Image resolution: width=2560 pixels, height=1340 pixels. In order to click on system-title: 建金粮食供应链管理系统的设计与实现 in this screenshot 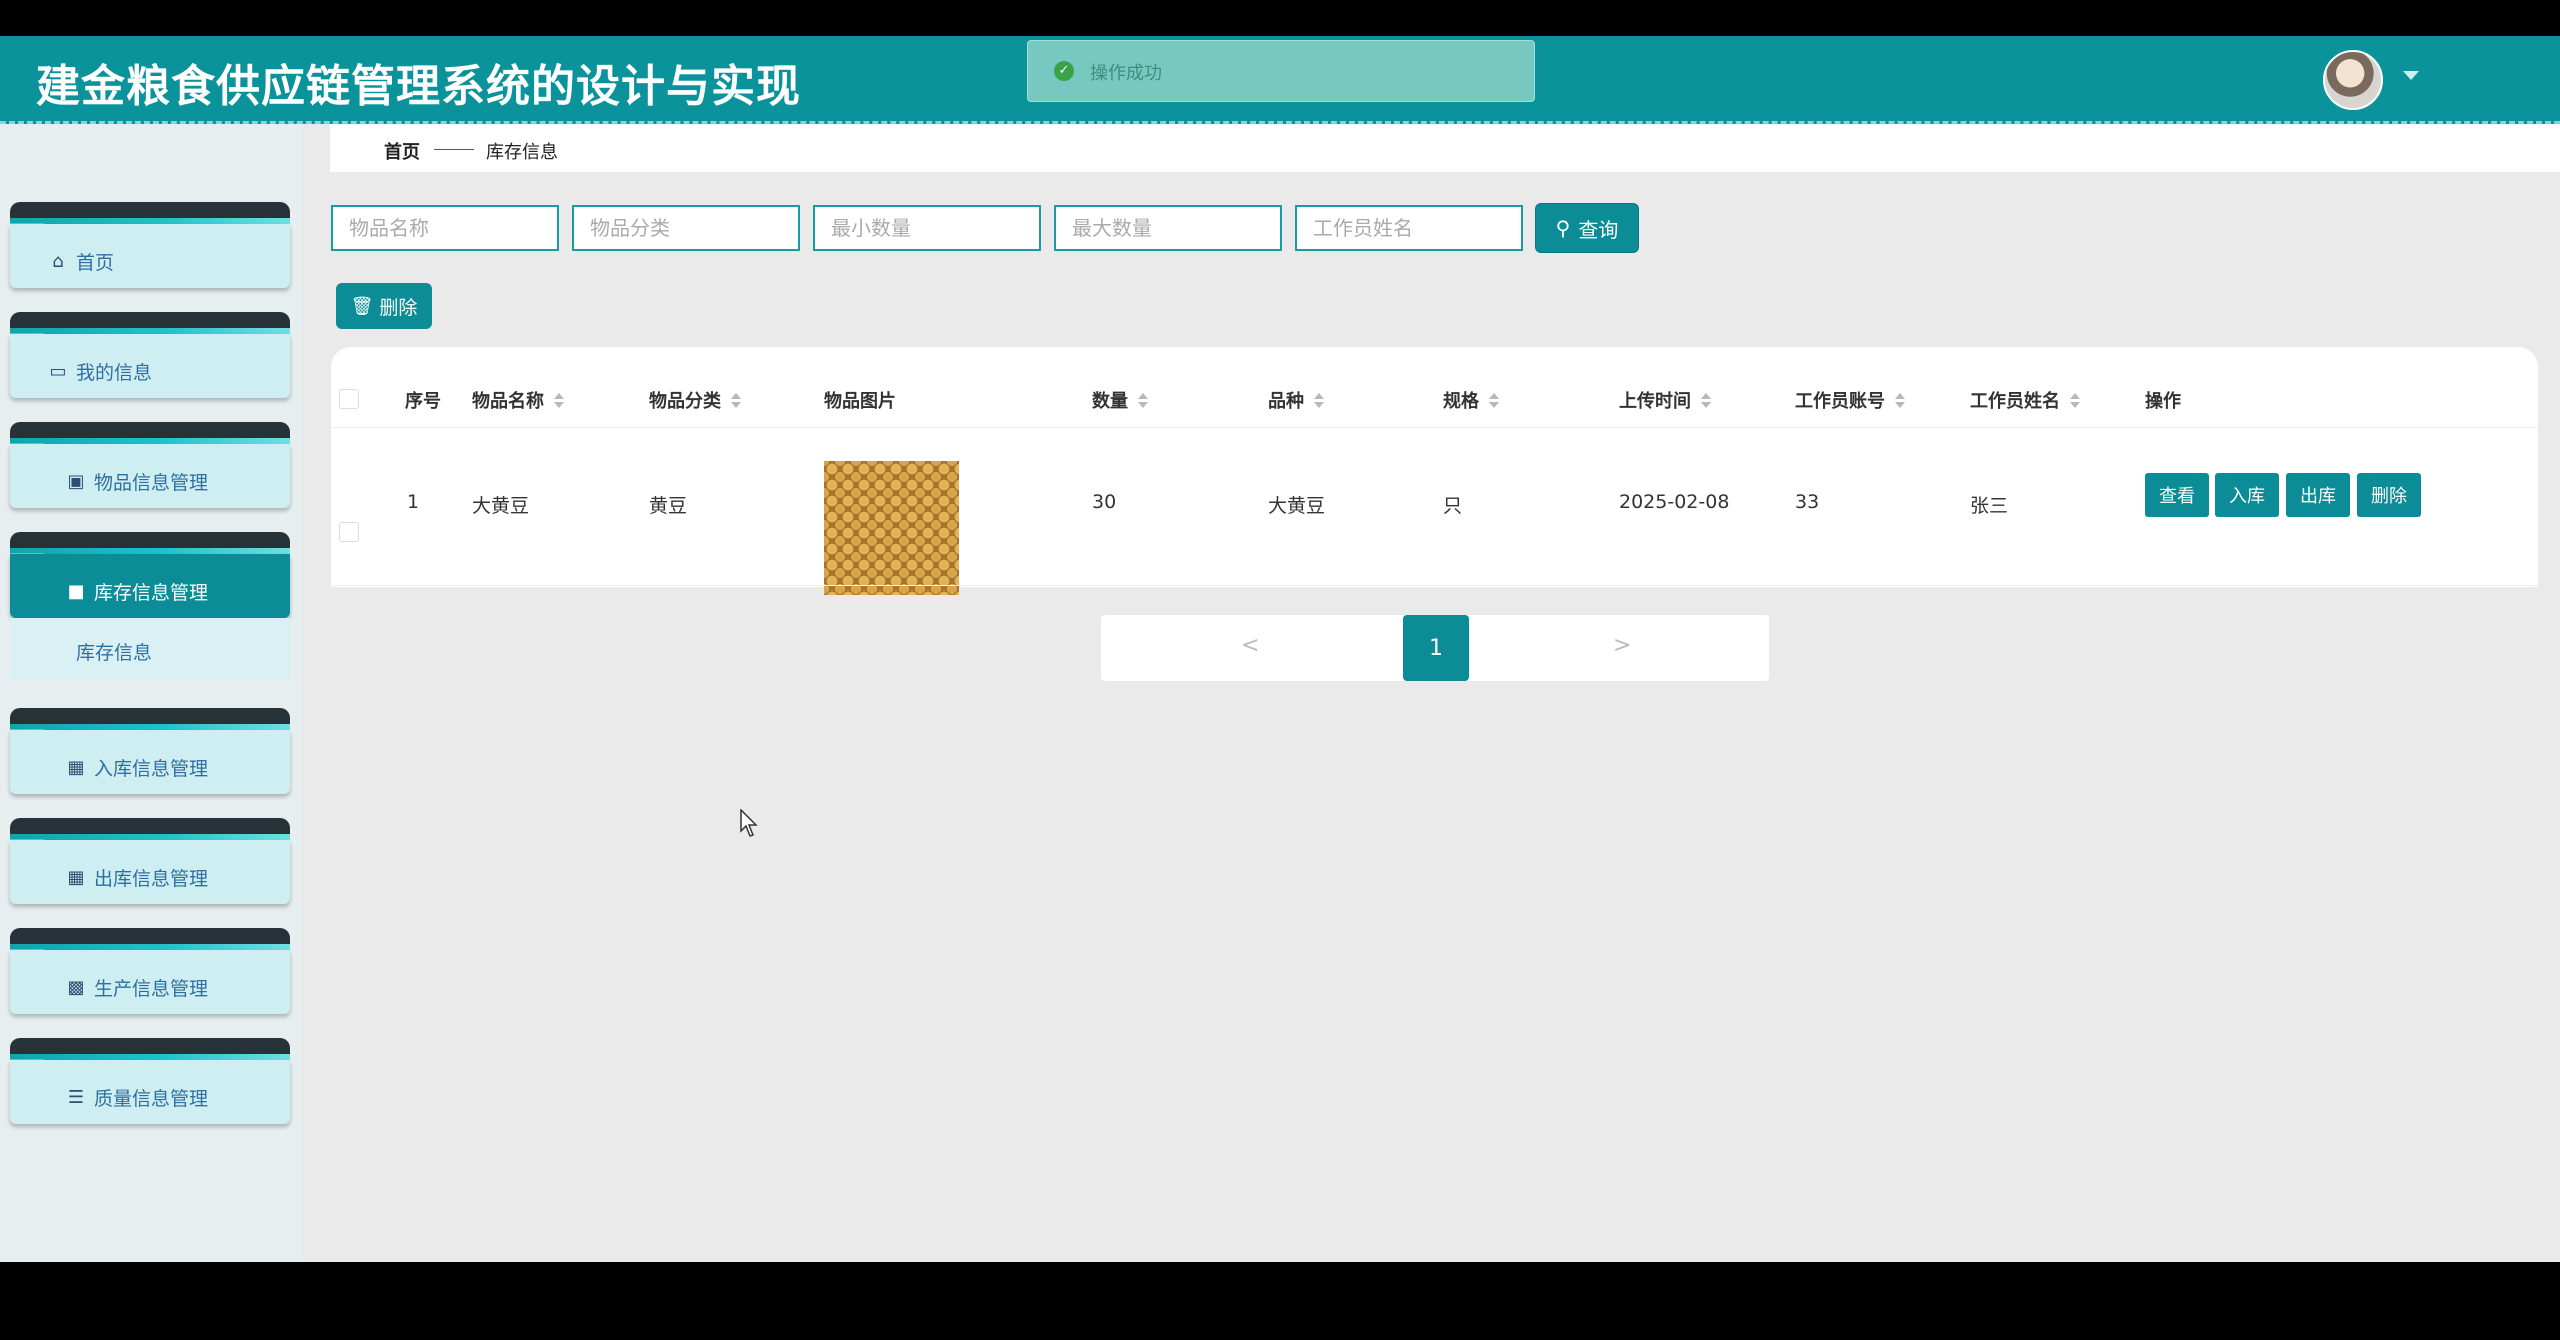, I will do `click(418, 86)`.